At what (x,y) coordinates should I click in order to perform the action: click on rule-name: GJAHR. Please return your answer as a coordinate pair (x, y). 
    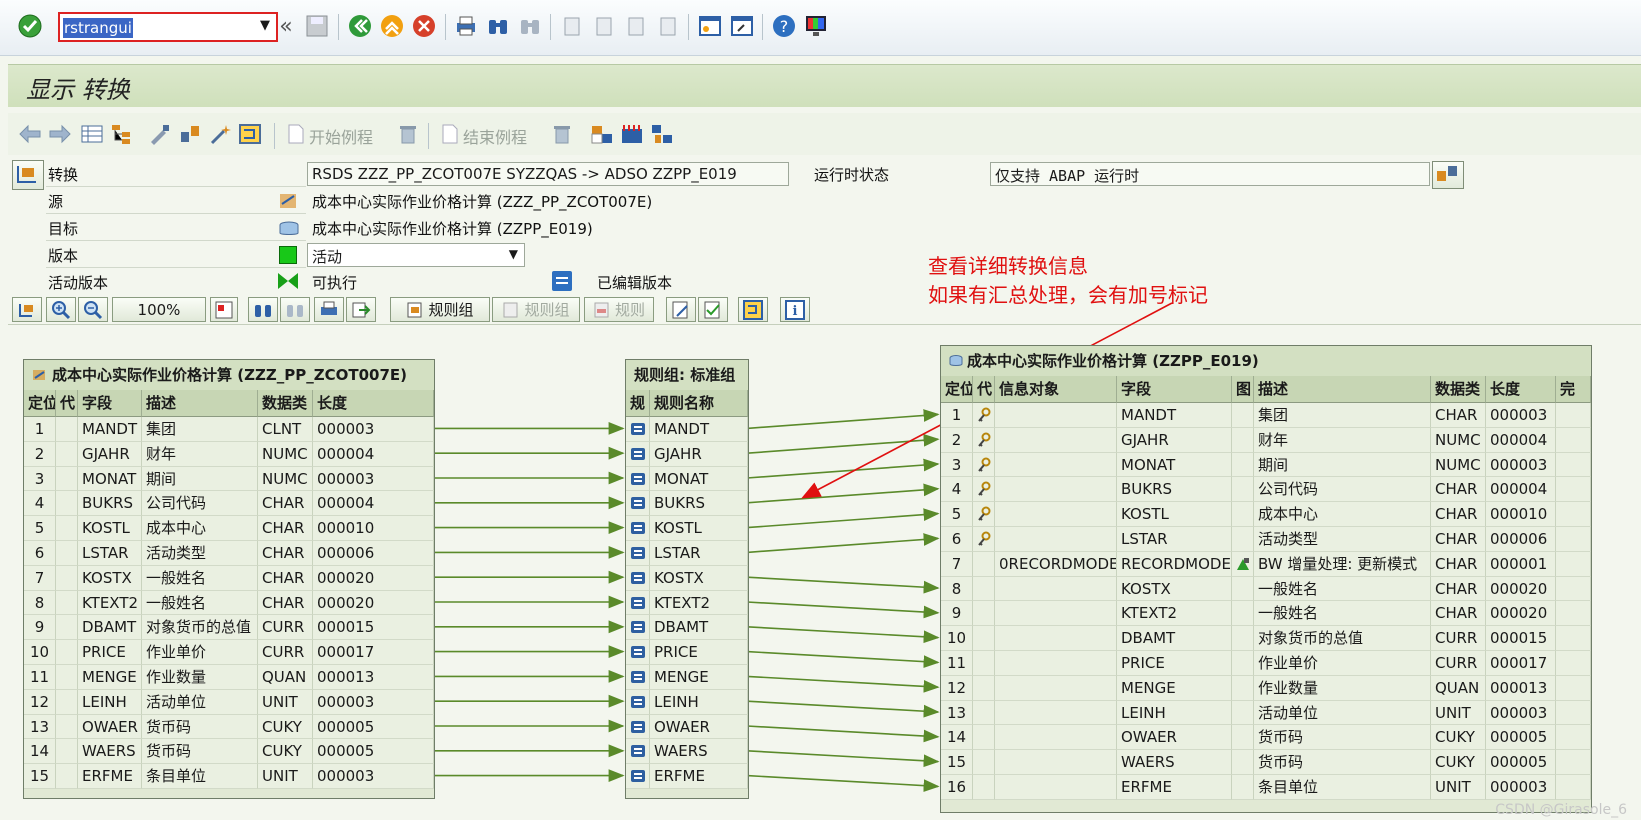
    Looking at the image, I should click on (699, 454).